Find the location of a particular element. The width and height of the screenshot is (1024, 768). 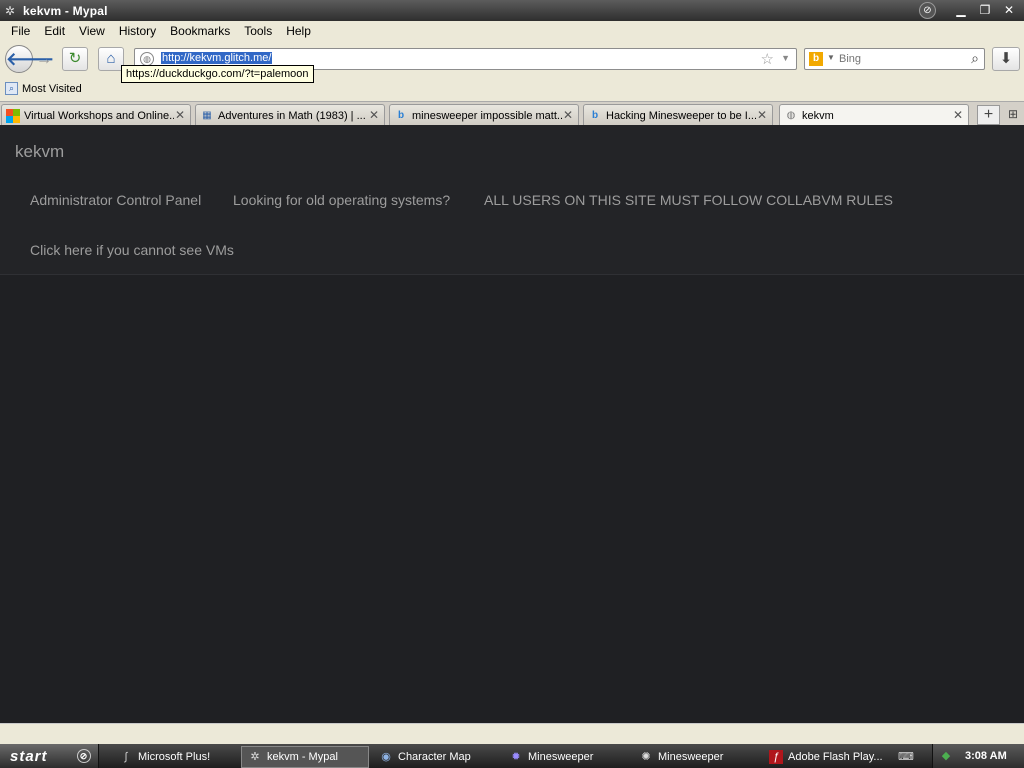

film-icon: ▦ is located at coordinates (207, 115).